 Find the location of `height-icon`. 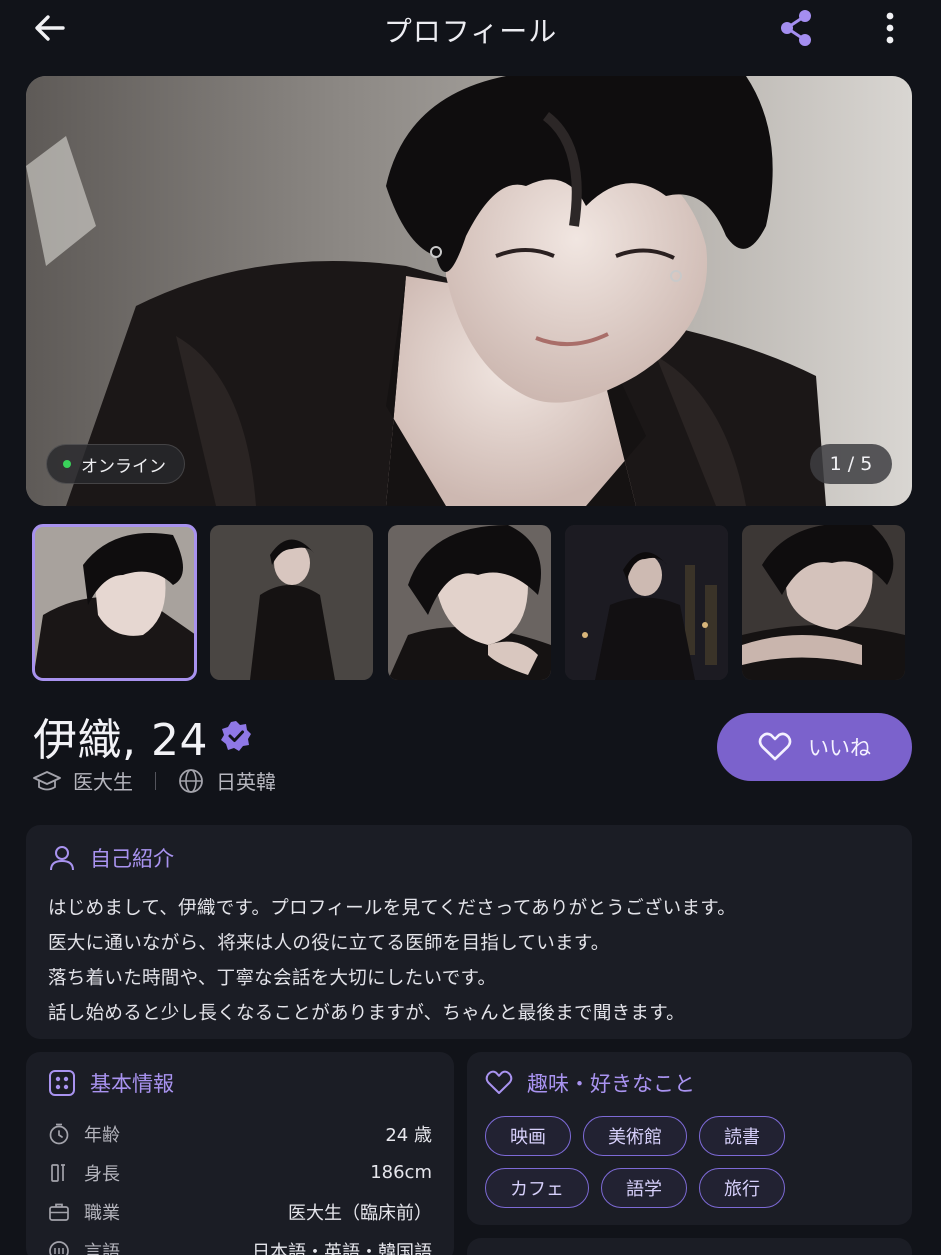

height-icon is located at coordinates (58, 1172).